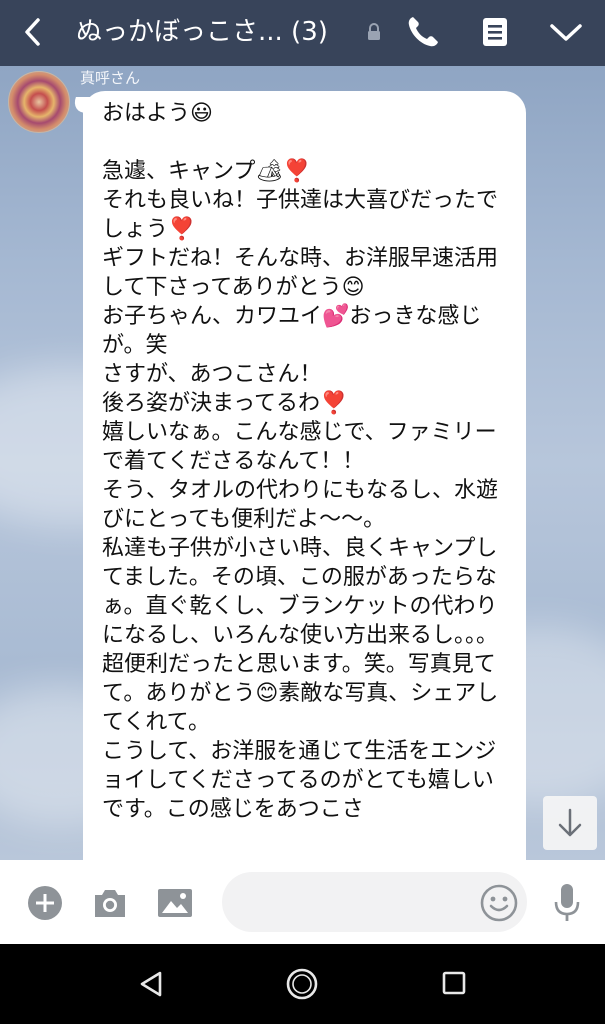 The image size is (605, 1024). I want to click on lock-icon, so click(374, 31).